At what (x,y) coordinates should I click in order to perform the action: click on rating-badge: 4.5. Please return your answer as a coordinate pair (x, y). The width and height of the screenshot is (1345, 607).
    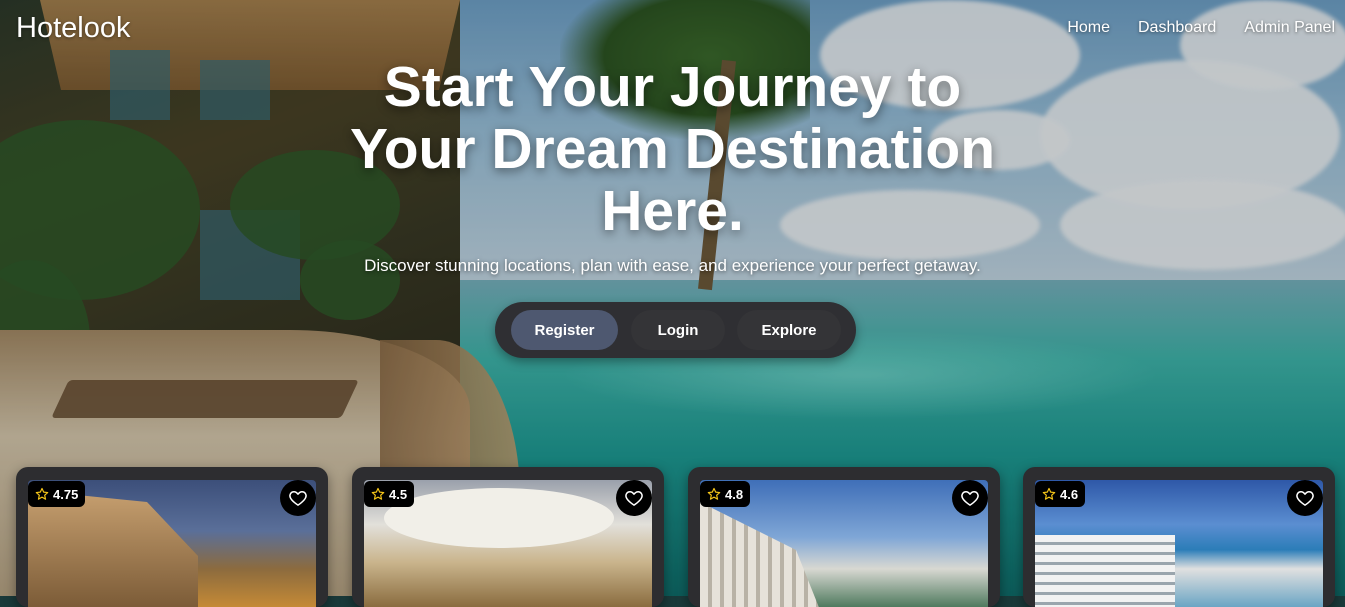
    Looking at the image, I should click on (389, 494).